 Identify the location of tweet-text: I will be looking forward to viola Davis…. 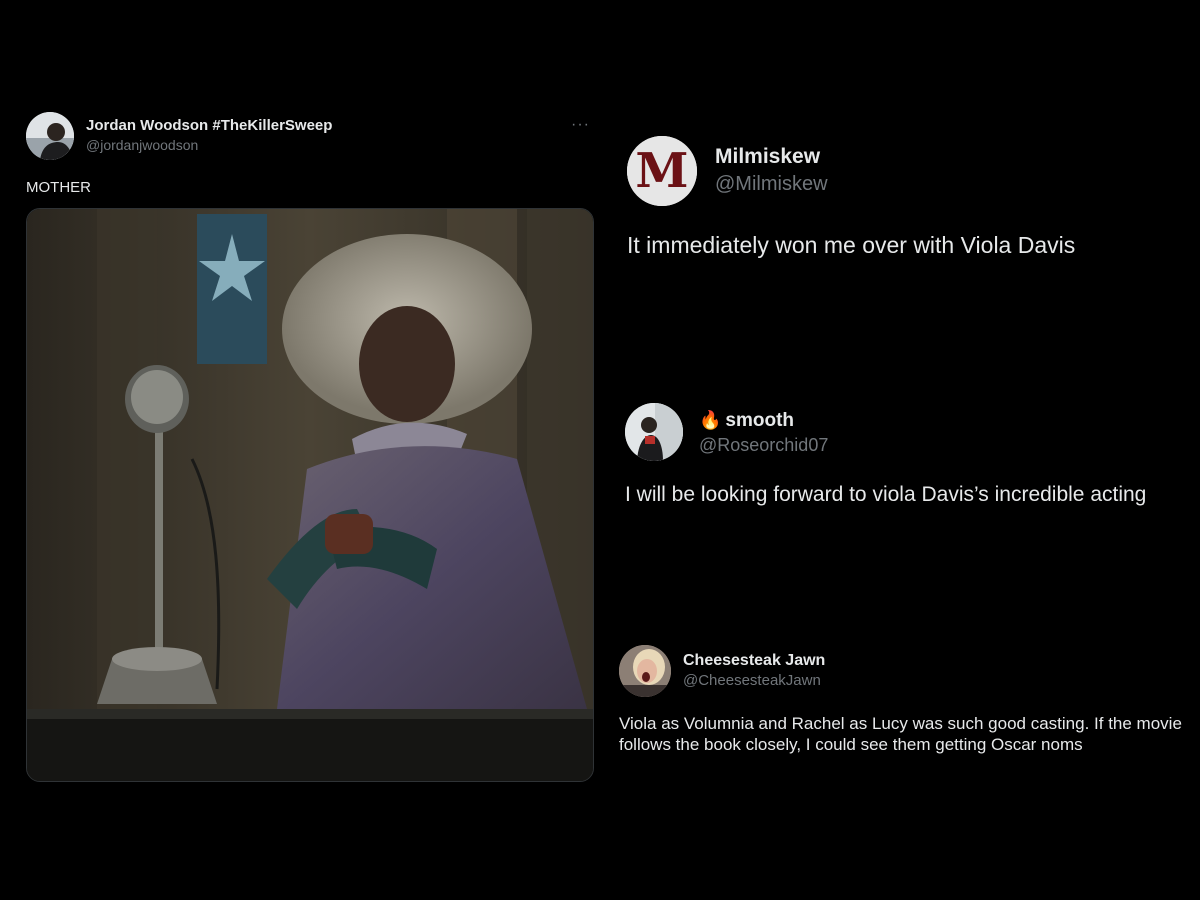
(886, 494).